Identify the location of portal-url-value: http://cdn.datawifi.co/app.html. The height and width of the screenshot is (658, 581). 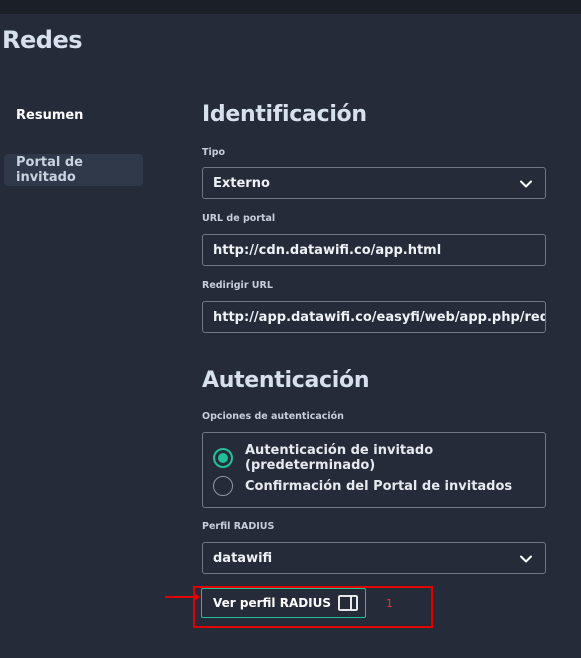
(327, 250).